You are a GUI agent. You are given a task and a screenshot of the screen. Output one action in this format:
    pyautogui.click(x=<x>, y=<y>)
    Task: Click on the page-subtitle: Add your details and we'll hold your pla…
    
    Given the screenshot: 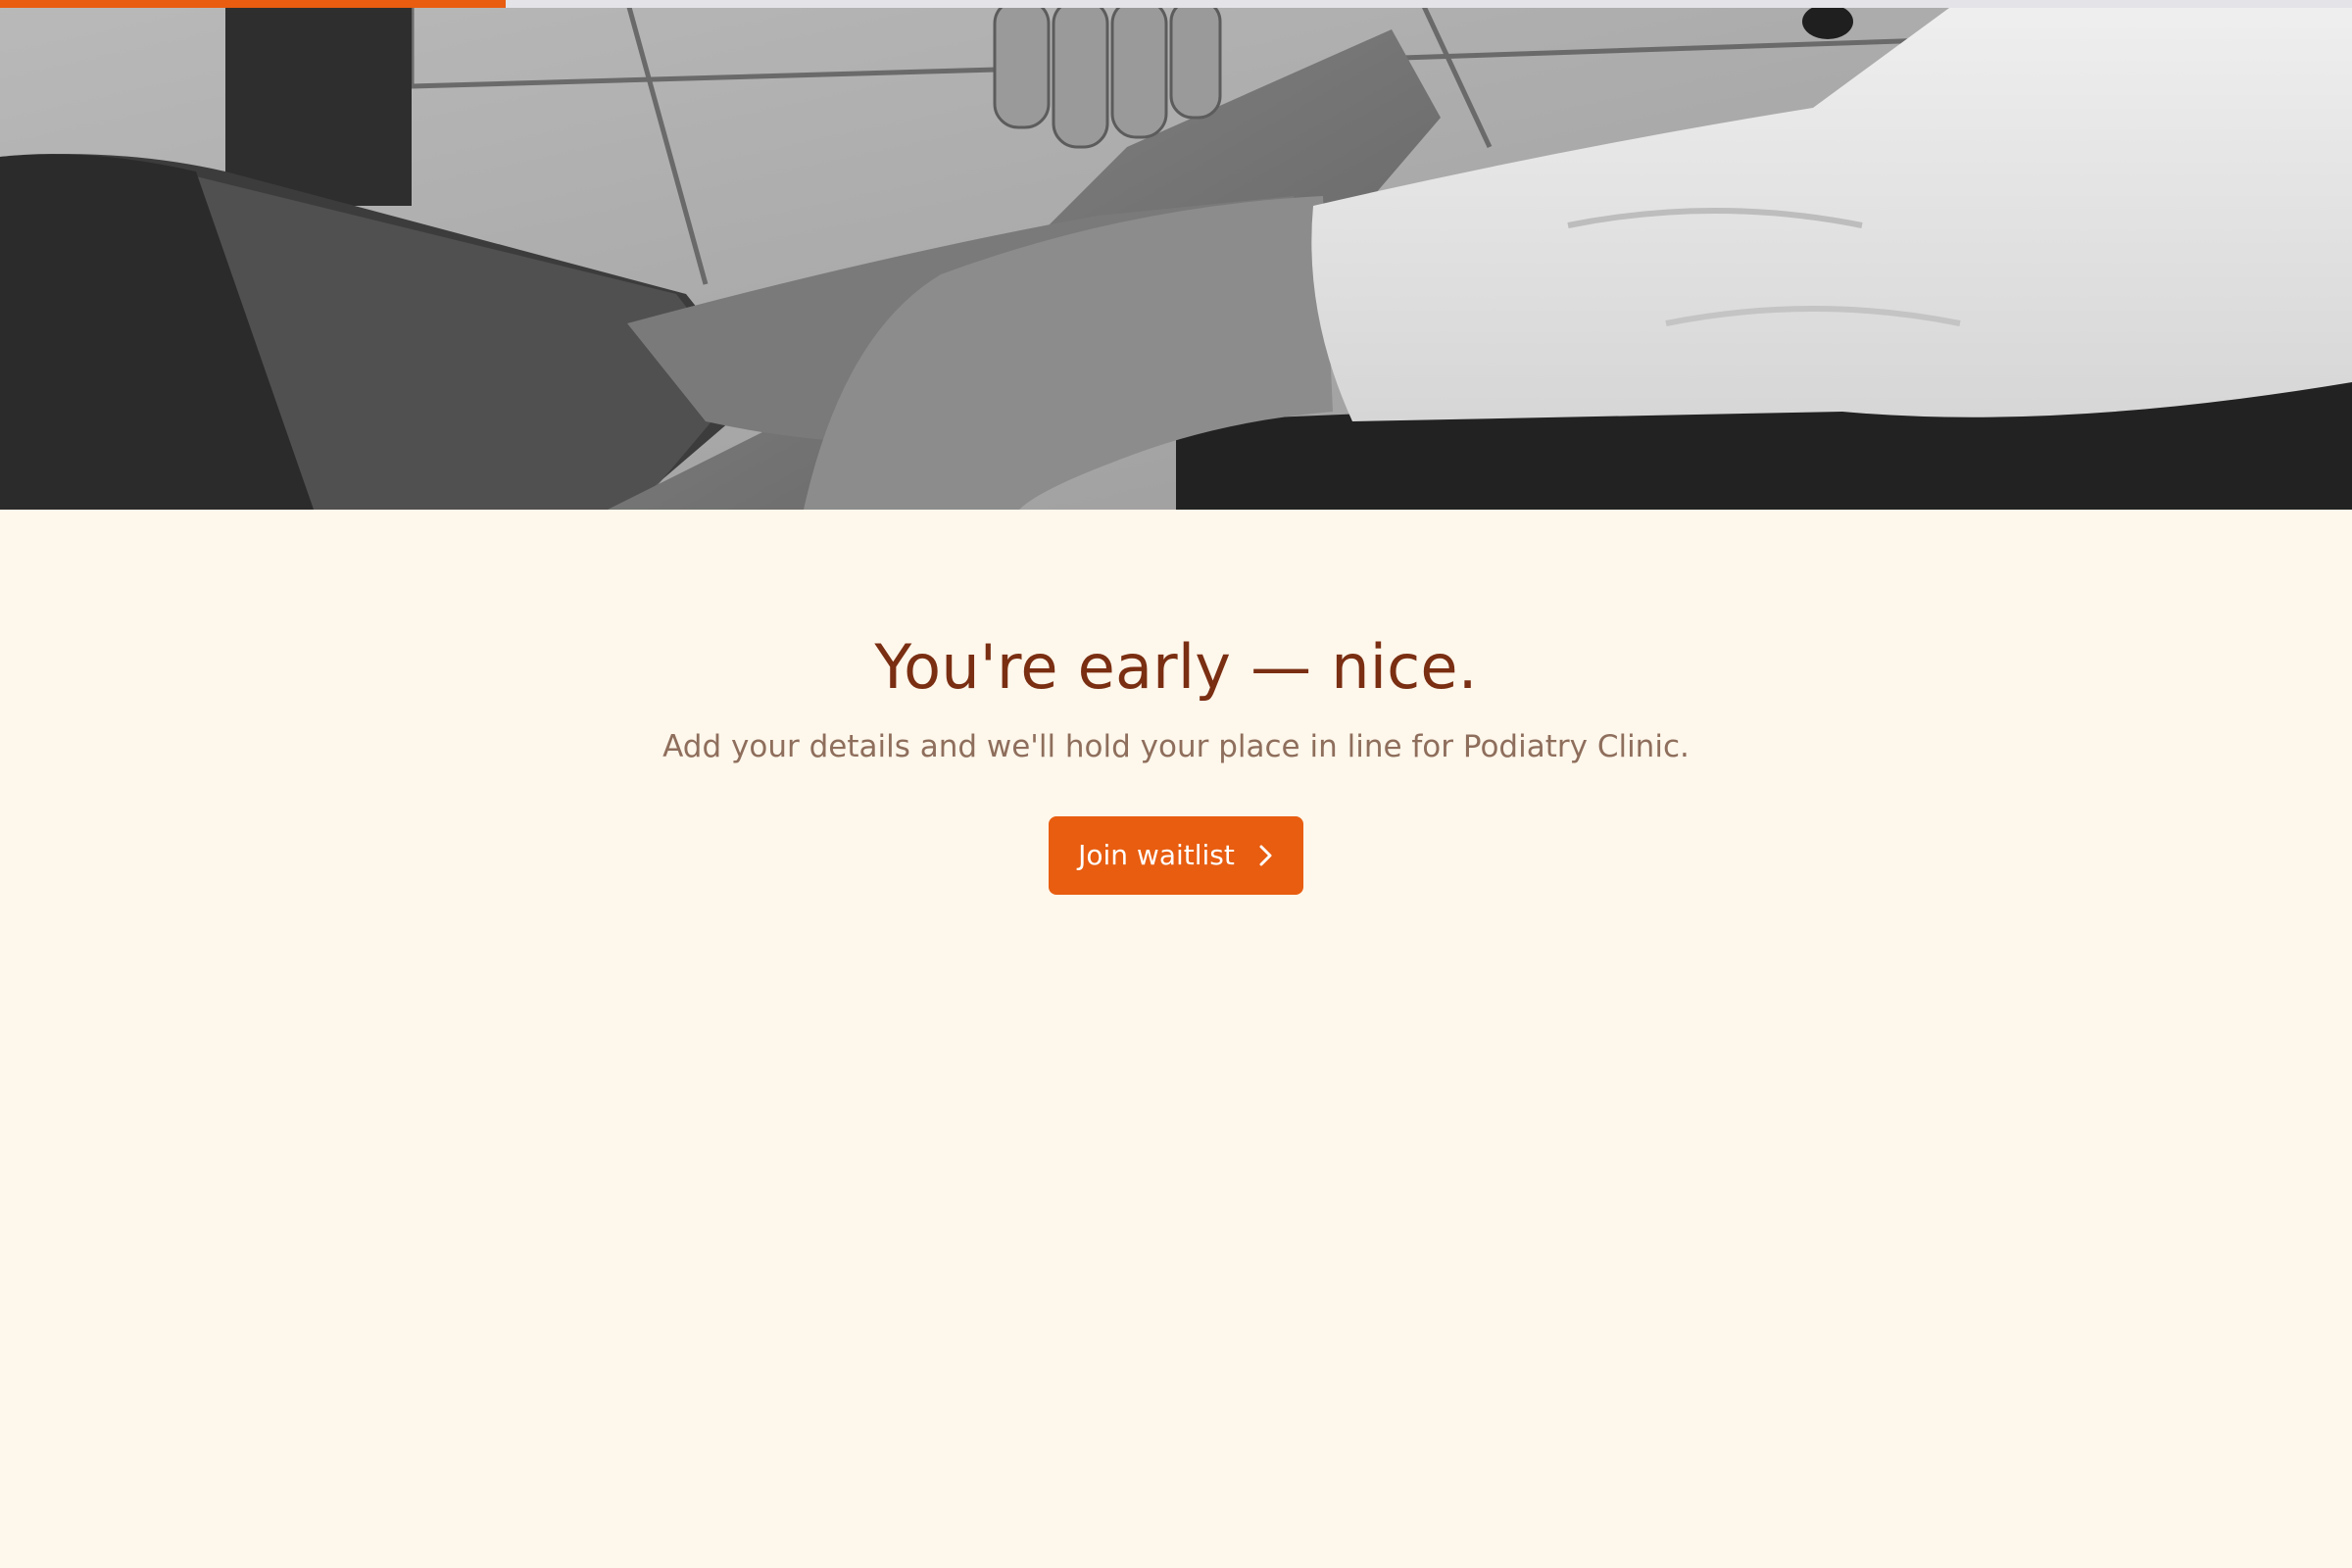 What is the action you would take?
    pyautogui.click(x=1176, y=747)
    